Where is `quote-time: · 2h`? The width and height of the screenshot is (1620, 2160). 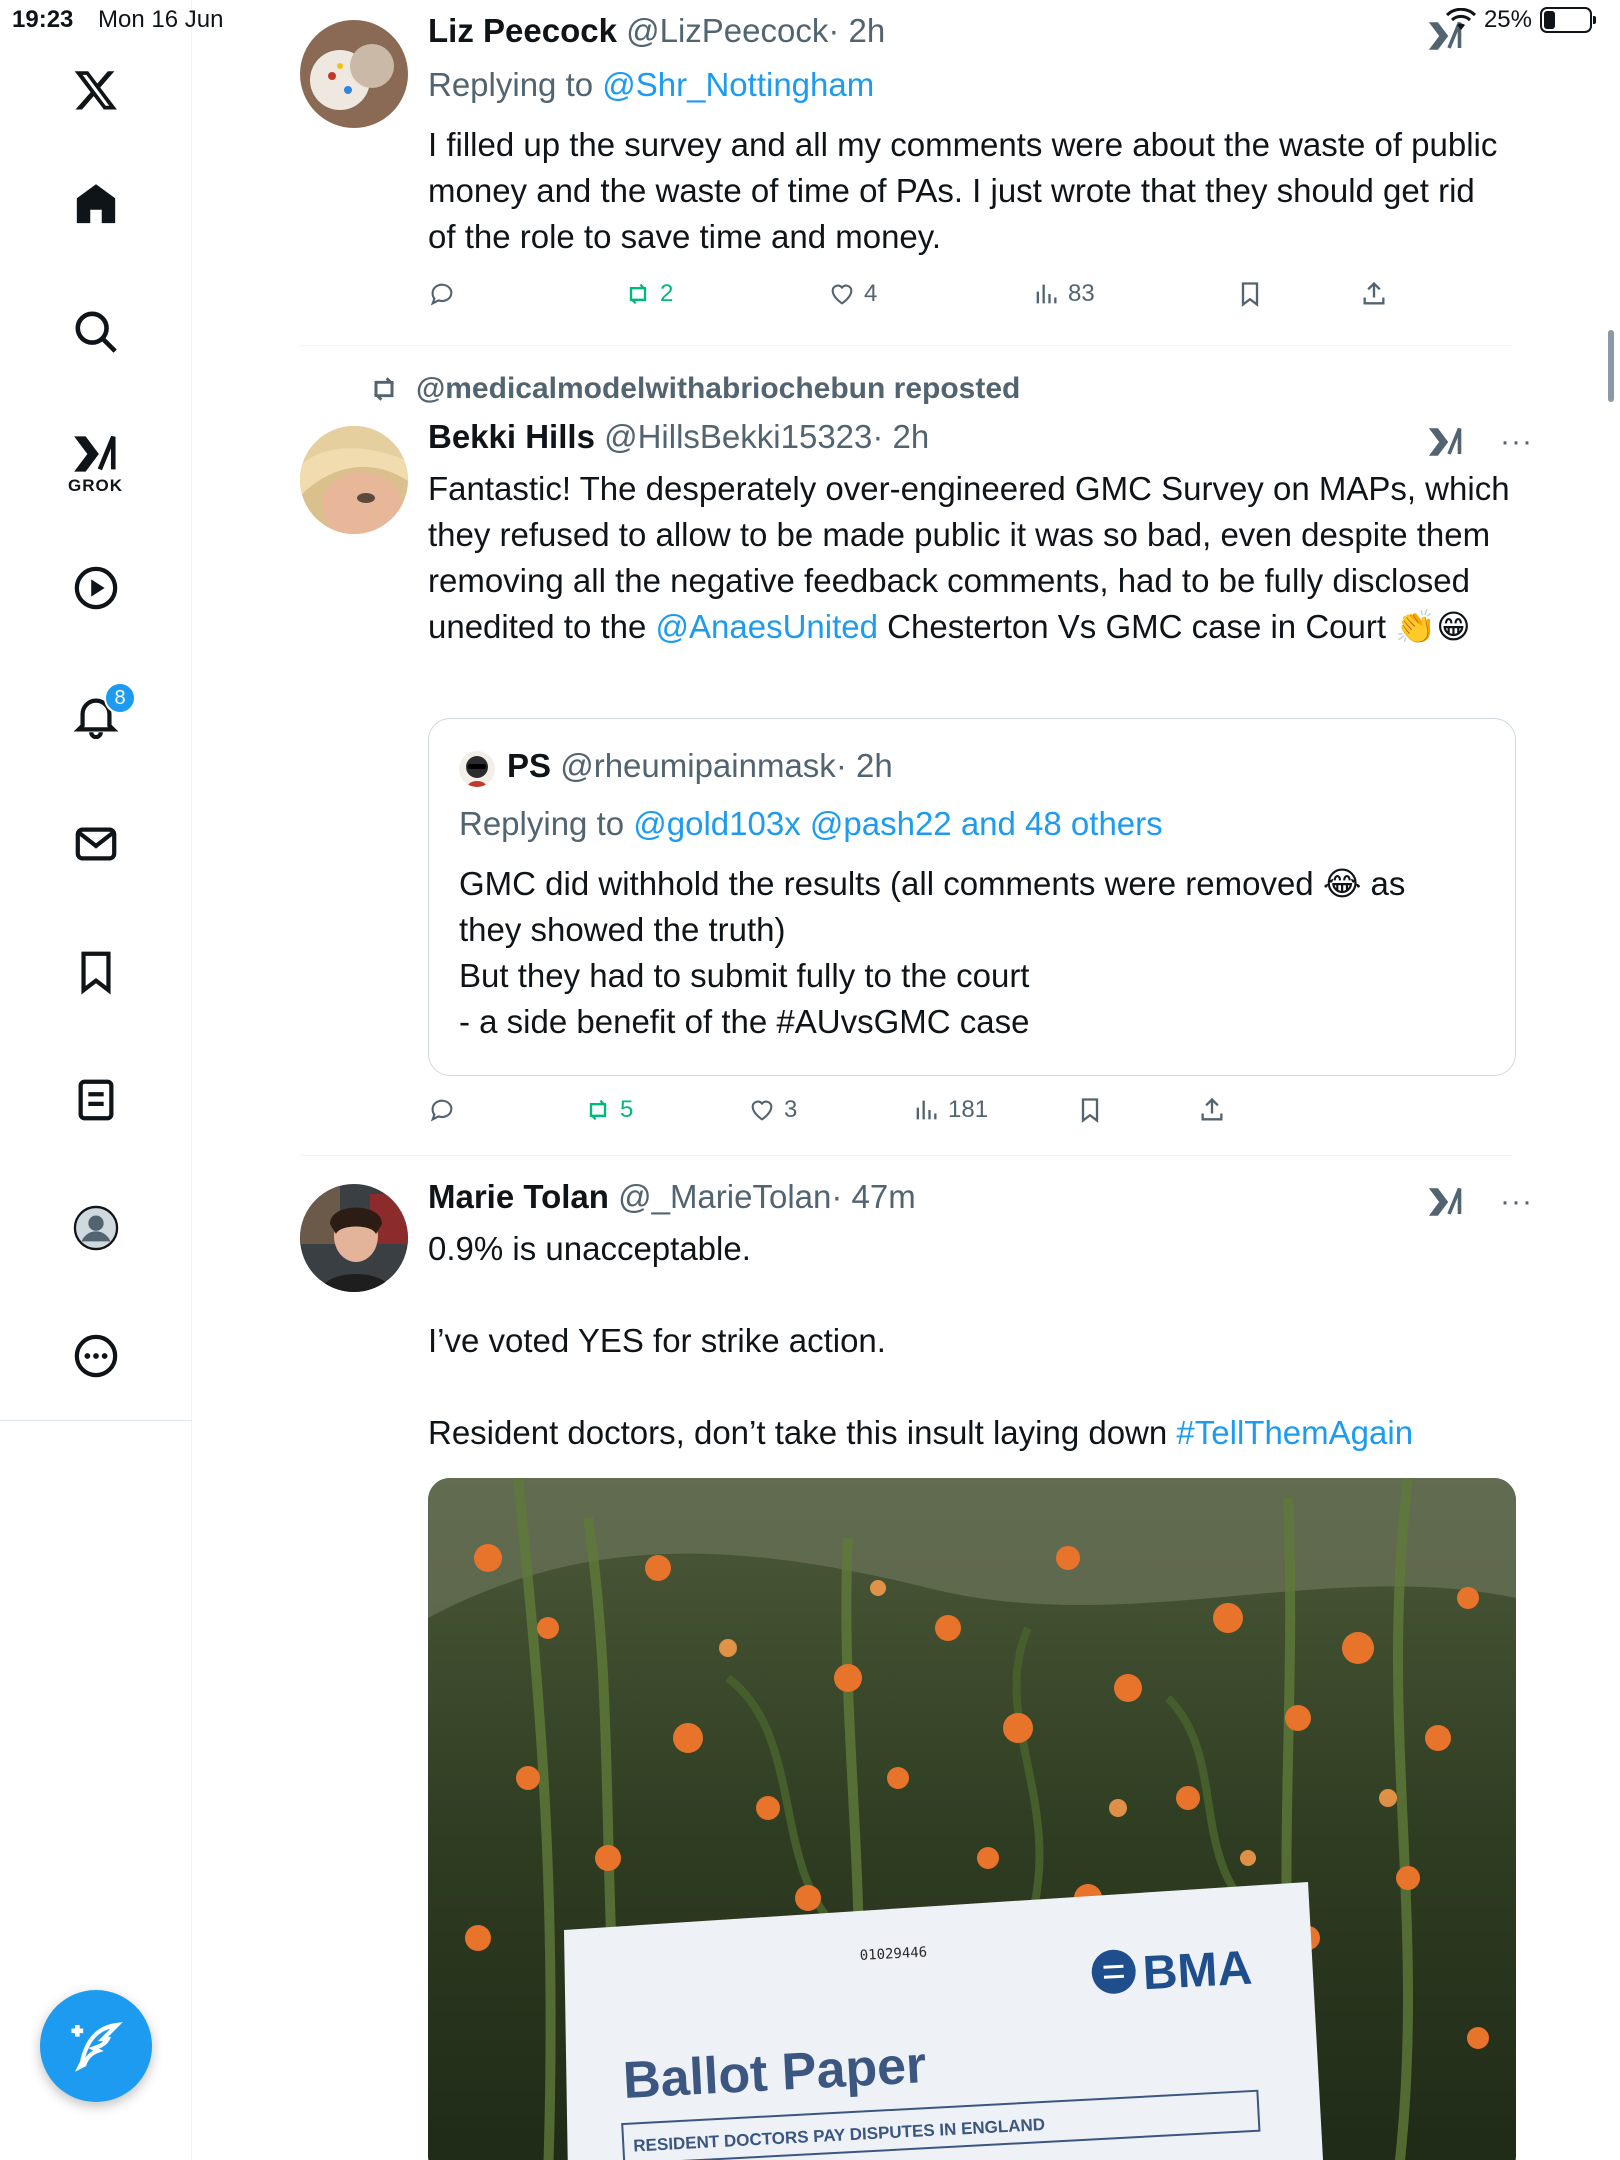
quote-time: · 2h is located at coordinates (864, 765).